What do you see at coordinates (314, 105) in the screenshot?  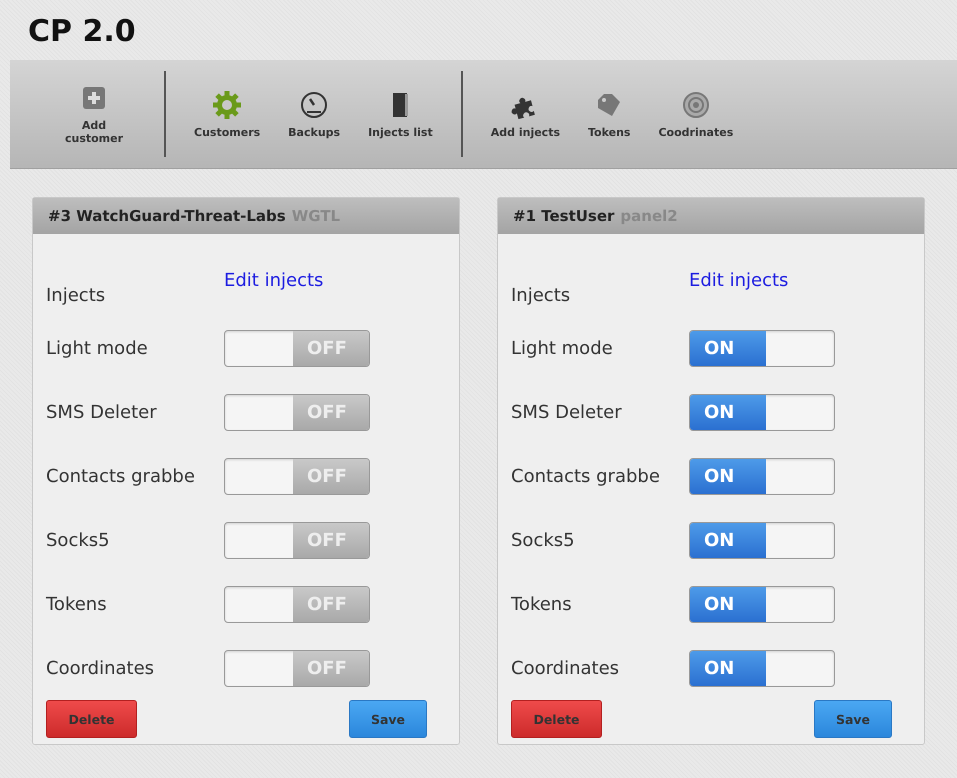 I see `gauge-icon` at bounding box center [314, 105].